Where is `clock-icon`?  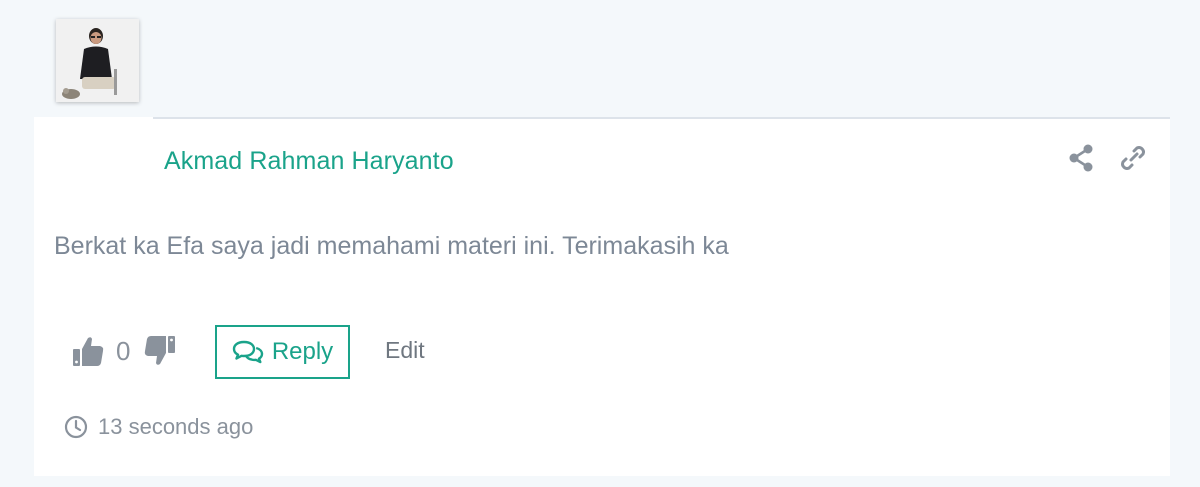
clock-icon is located at coordinates (76, 427).